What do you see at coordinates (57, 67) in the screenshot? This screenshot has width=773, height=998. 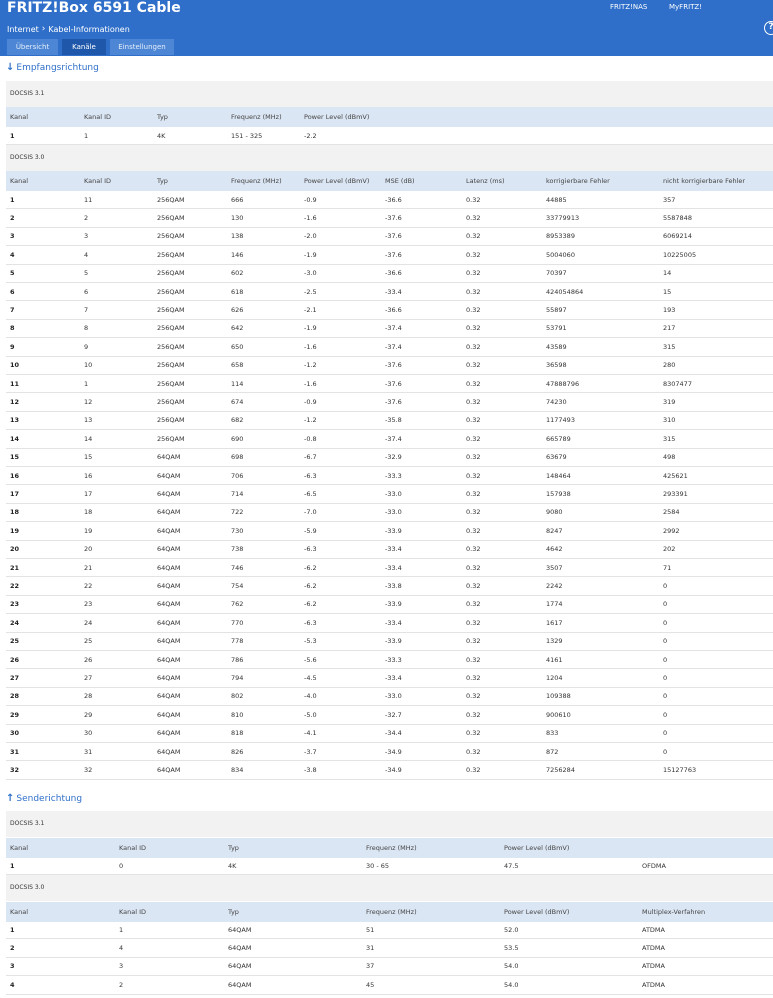 I see `downstream-title: Empfangsrichtung` at bounding box center [57, 67].